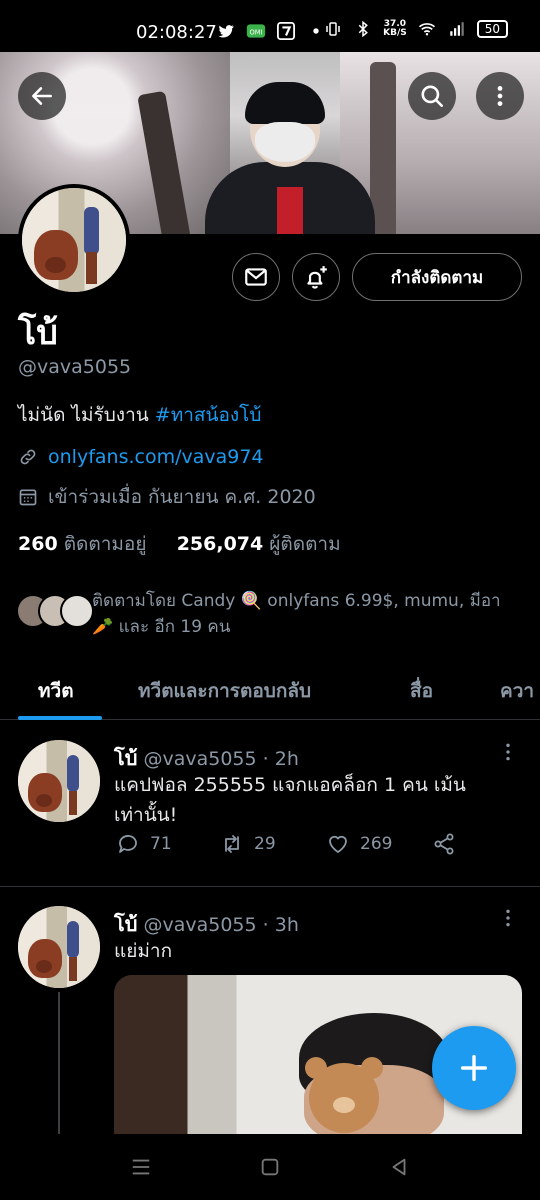 This screenshot has height=1200, width=540. Describe the element at coordinates (28, 457) in the screenshot. I see `link-icon` at that location.